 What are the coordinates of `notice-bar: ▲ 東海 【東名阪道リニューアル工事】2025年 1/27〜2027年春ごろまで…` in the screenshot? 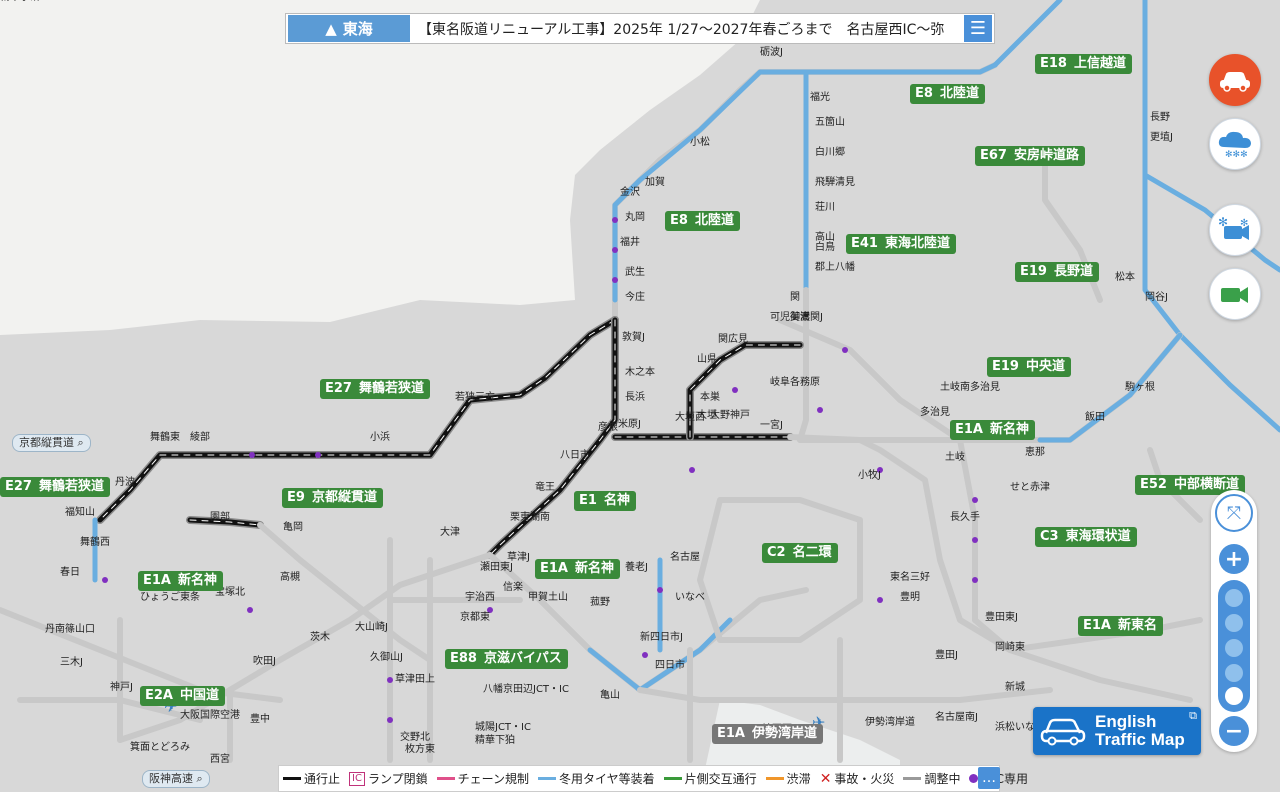 It's located at (640, 28).